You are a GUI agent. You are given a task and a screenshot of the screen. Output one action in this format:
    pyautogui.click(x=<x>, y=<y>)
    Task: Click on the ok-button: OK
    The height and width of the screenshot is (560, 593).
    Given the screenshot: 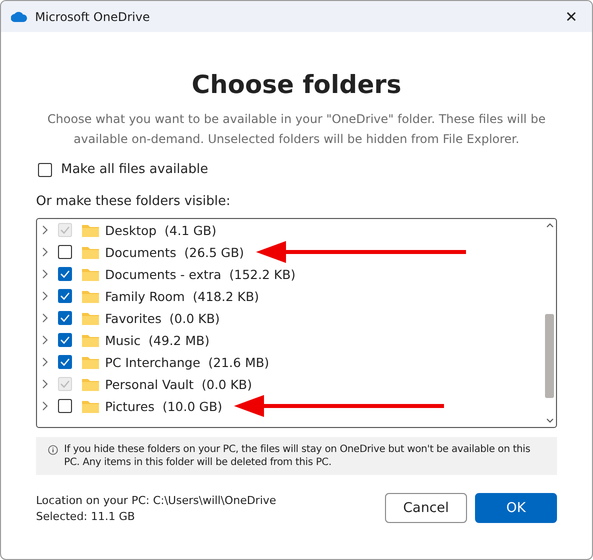 What is the action you would take?
    pyautogui.click(x=516, y=508)
    